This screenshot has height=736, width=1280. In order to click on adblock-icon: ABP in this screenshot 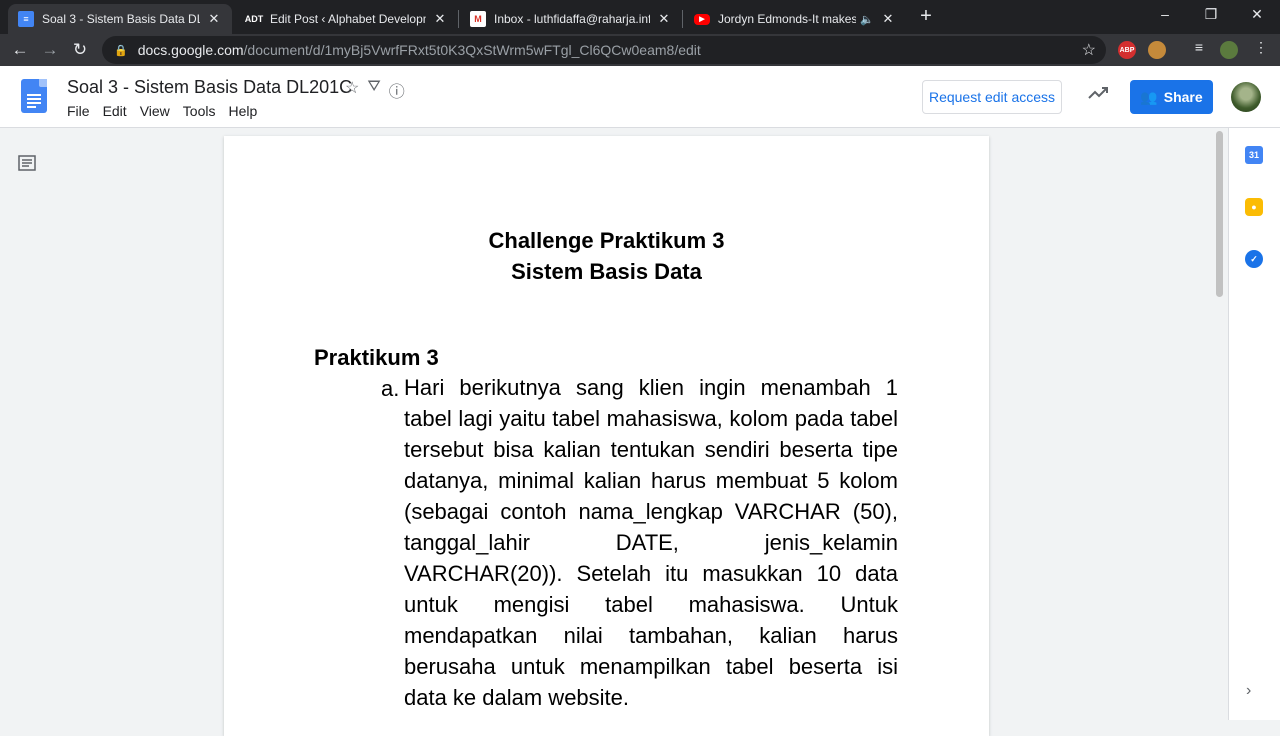, I will do `click(1127, 50)`.